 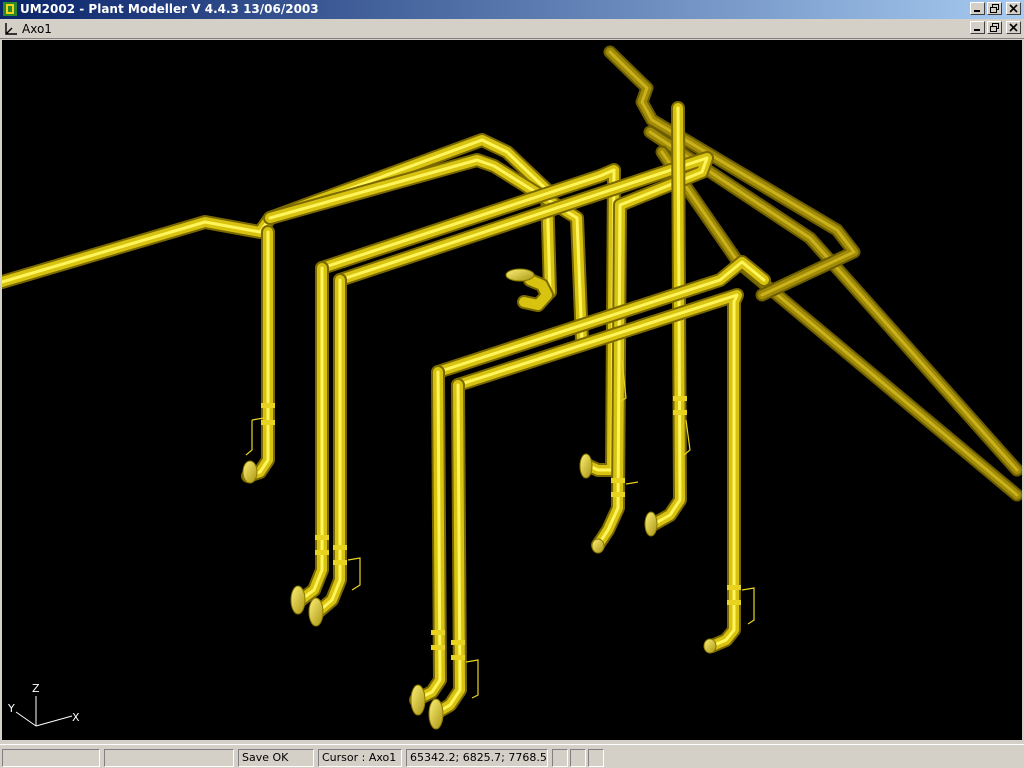 I want to click on doc-close-button, so click(x=1013, y=27).